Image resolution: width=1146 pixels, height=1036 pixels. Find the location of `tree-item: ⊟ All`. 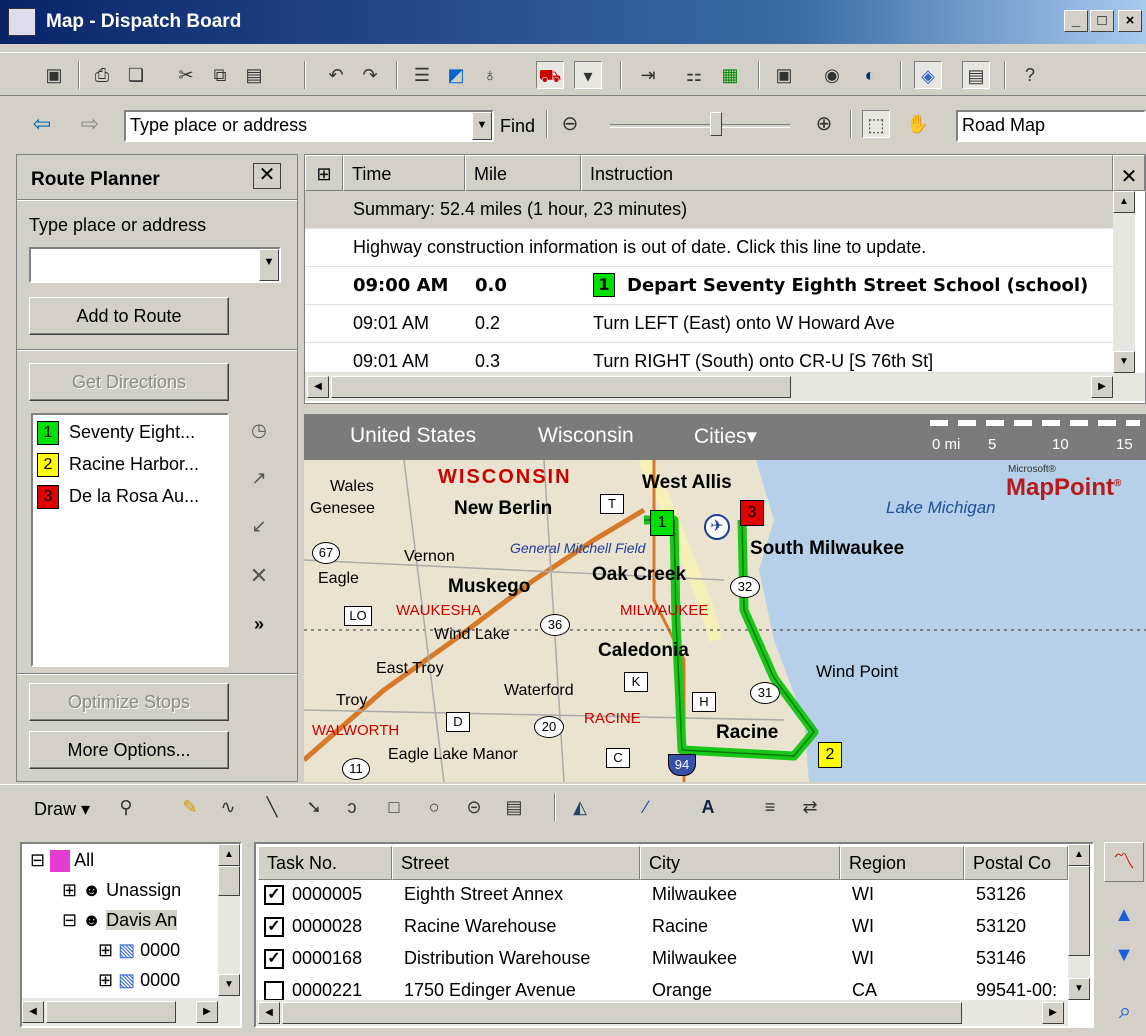

tree-item: ⊟ All is located at coordinates (62, 861).